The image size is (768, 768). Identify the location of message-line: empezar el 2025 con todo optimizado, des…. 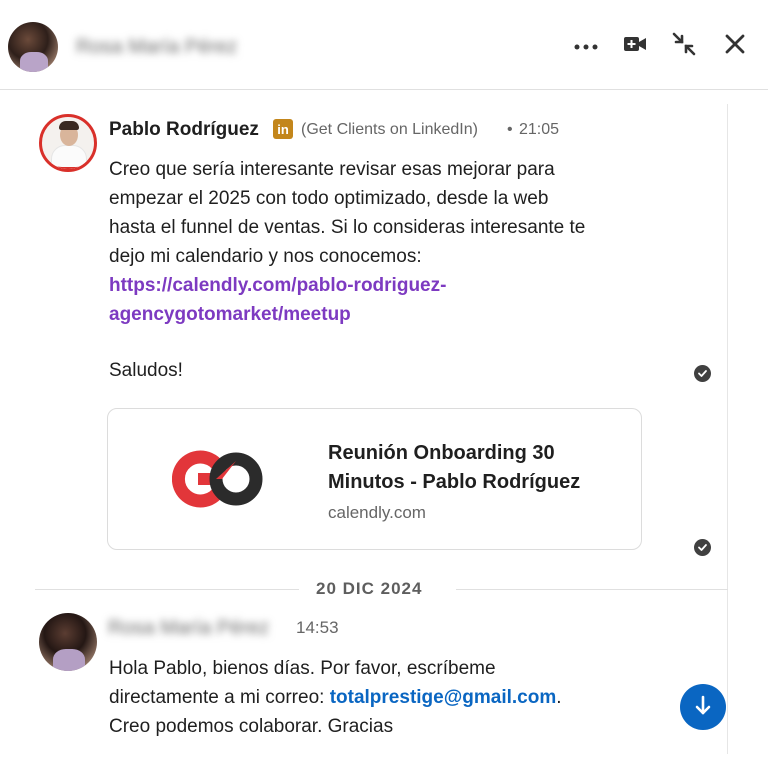
(329, 198).